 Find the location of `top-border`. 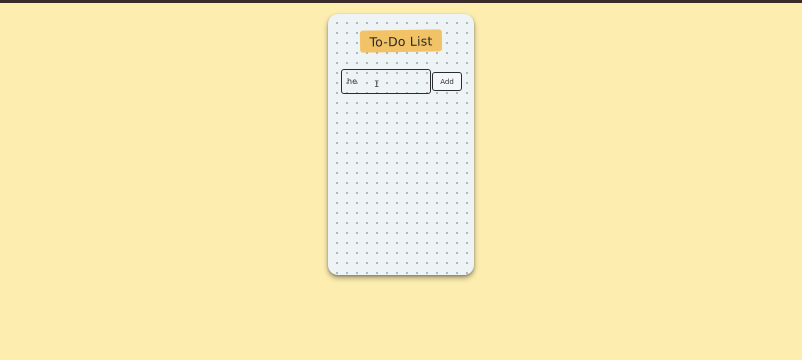

top-border is located at coordinates (401, 1).